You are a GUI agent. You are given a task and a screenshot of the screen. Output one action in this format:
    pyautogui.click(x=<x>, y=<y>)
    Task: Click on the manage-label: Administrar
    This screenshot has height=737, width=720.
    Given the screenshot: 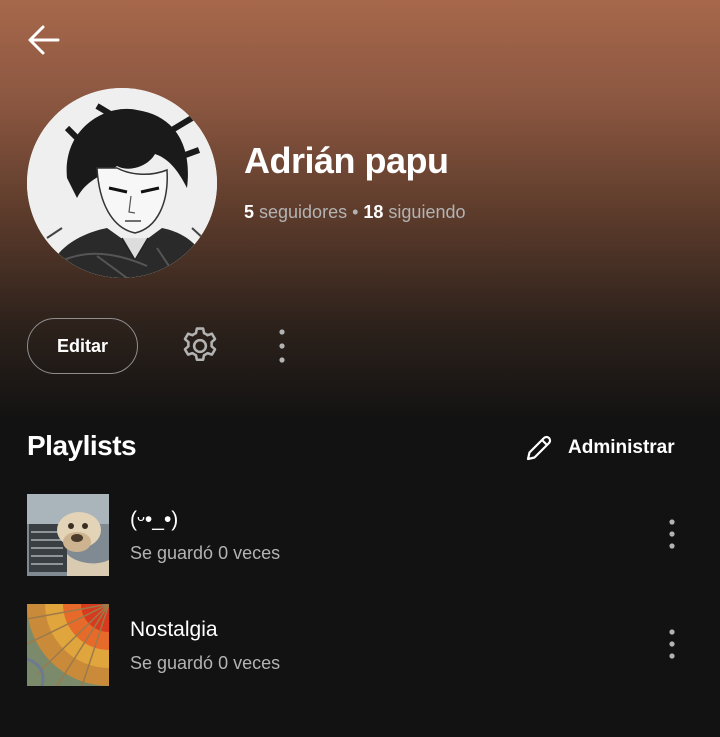 What is the action you would take?
    pyautogui.click(x=621, y=447)
    